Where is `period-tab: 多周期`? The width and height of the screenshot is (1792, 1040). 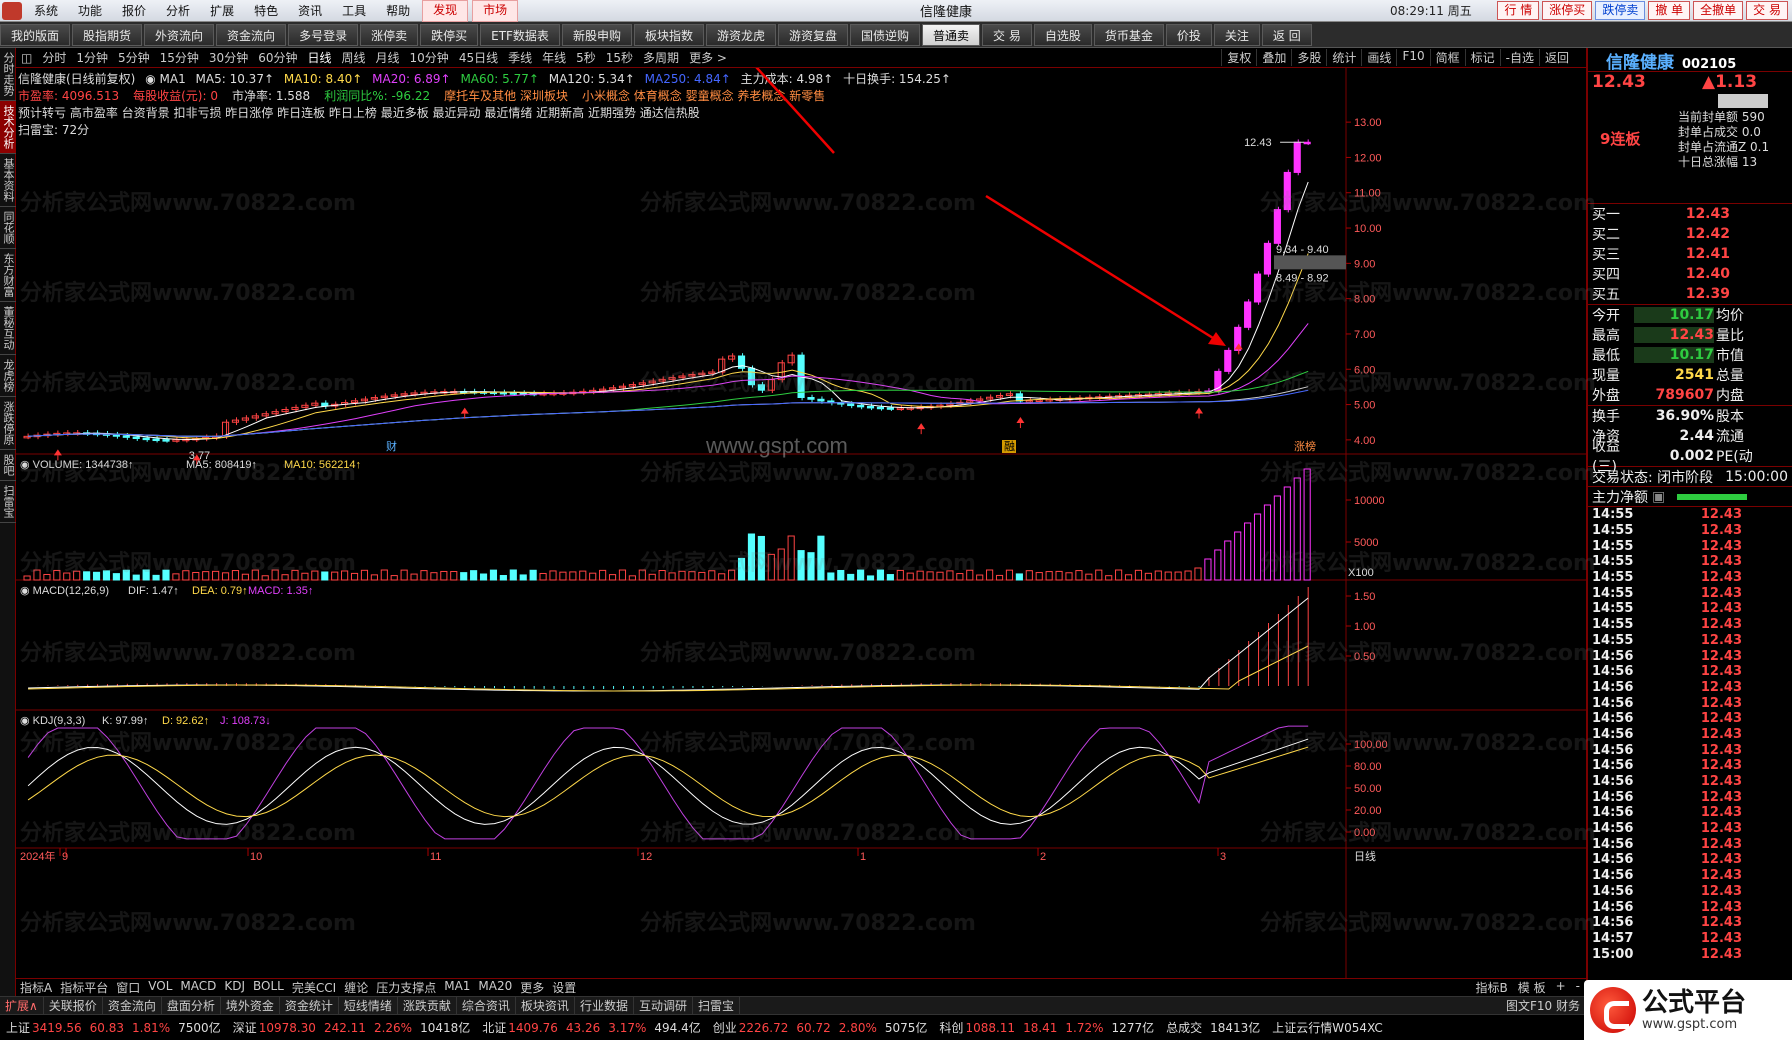
period-tab: 多周期 is located at coordinates (661, 57).